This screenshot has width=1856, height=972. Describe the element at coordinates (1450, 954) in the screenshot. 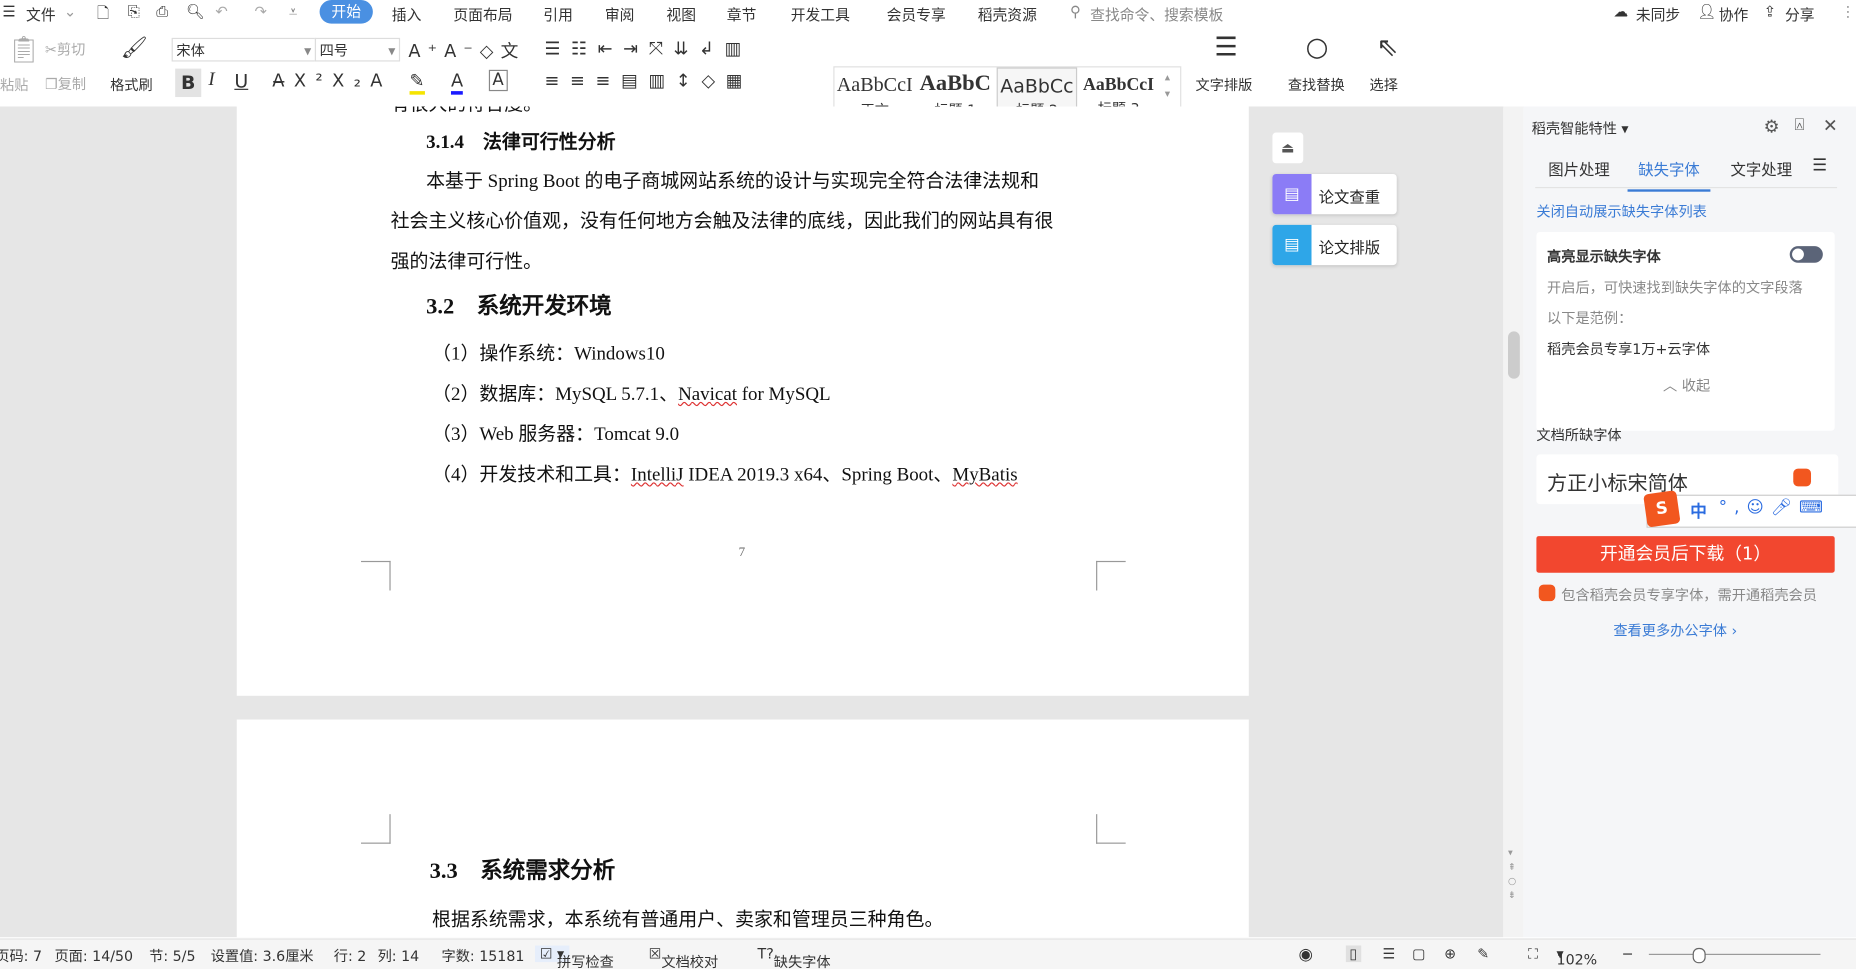

I see `web-view-icon: ⊕` at that location.